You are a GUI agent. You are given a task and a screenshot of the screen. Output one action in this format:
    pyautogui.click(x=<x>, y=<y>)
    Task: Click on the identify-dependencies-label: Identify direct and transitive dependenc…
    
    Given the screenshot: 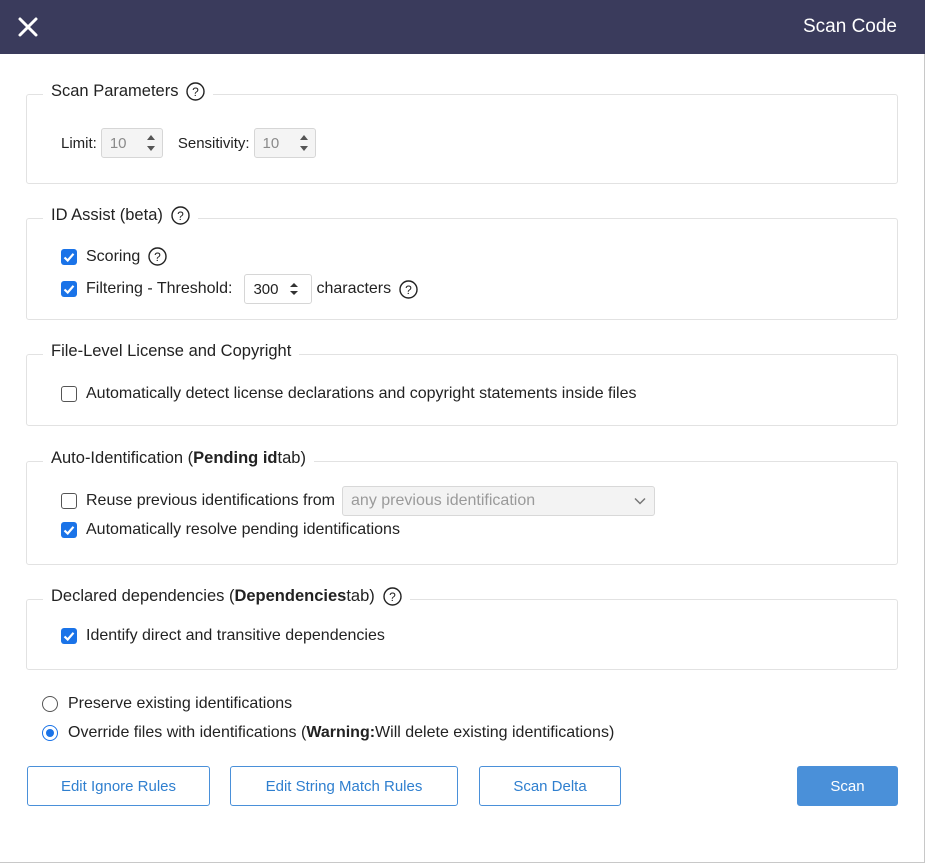 What is the action you would take?
    pyautogui.click(x=235, y=635)
    